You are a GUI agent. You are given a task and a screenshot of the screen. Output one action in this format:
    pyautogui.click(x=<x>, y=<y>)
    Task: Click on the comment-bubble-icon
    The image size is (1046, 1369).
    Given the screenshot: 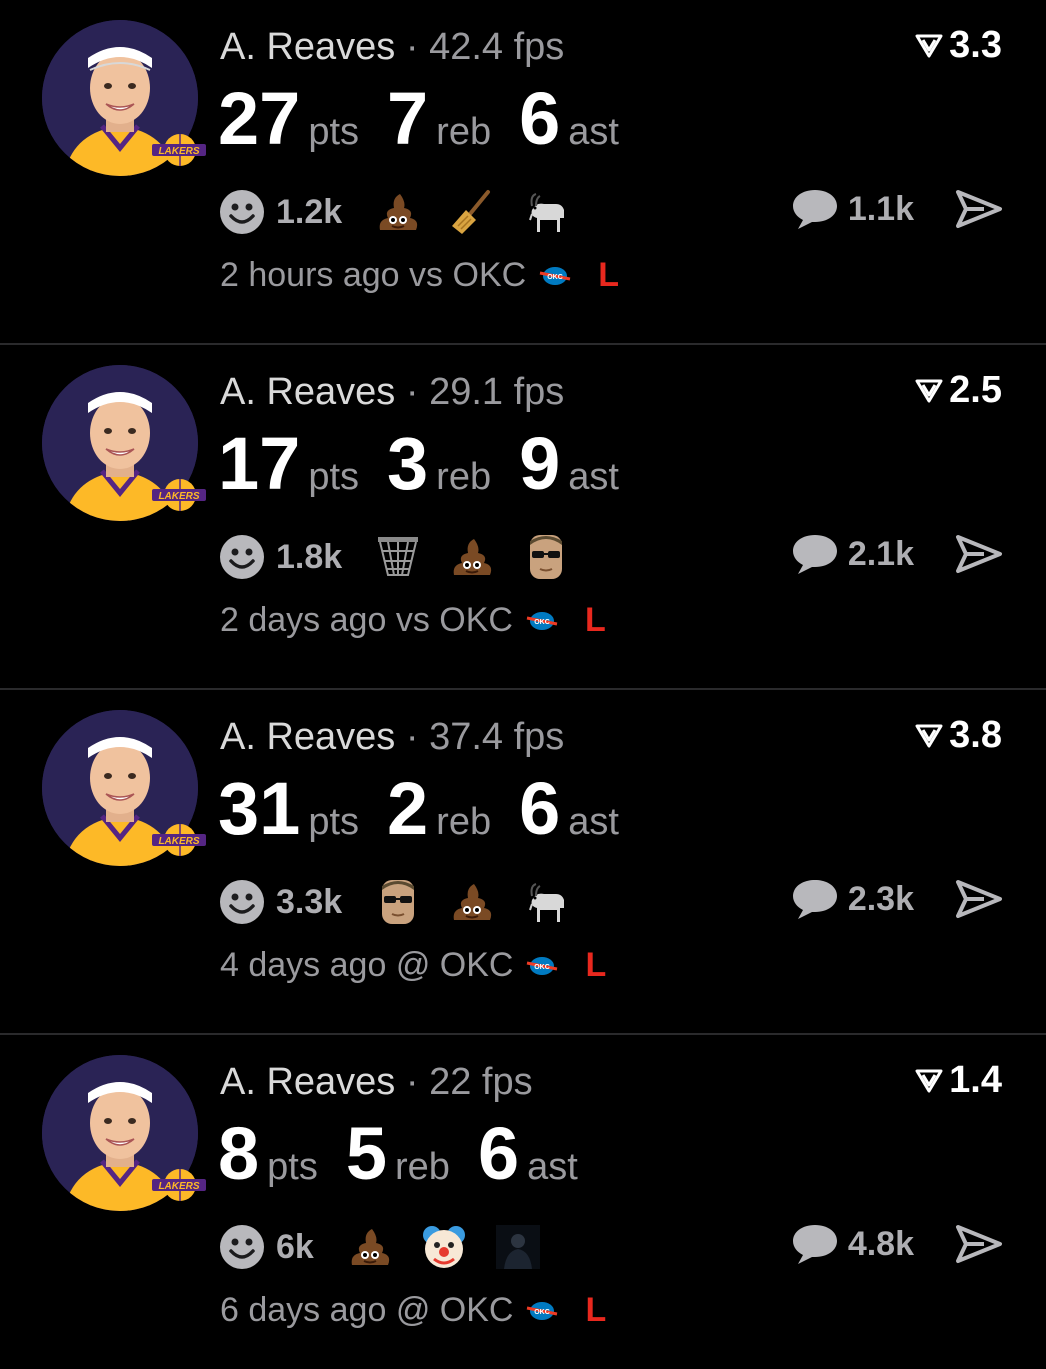 What is the action you would take?
    pyautogui.click(x=814, y=899)
    